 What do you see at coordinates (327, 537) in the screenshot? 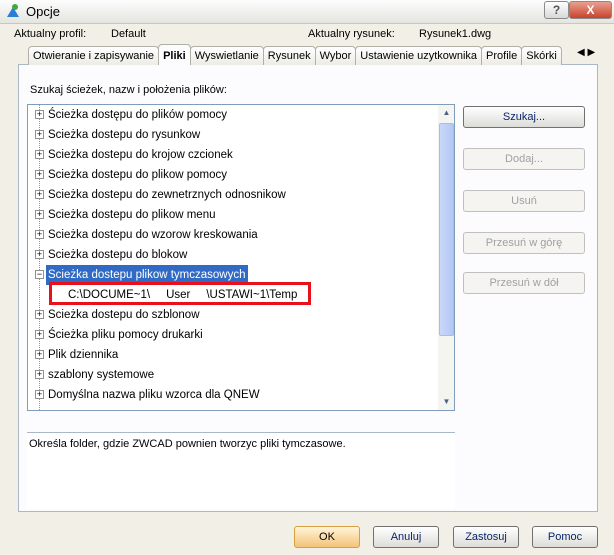
I see `ok-button: OK` at bounding box center [327, 537].